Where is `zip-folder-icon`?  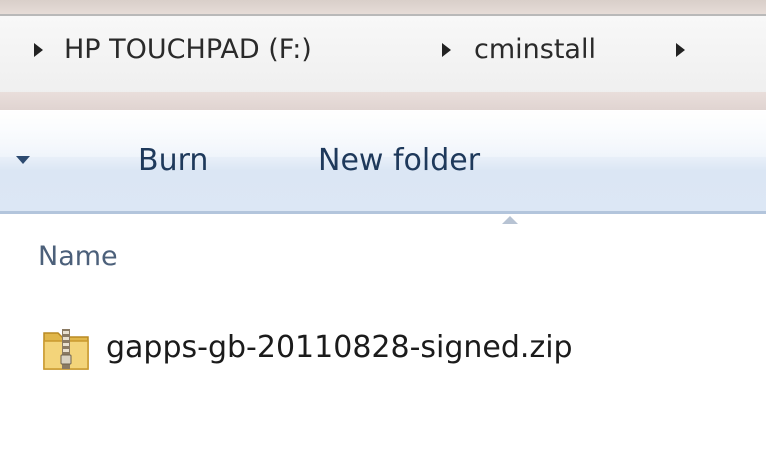 zip-folder-icon is located at coordinates (66, 349).